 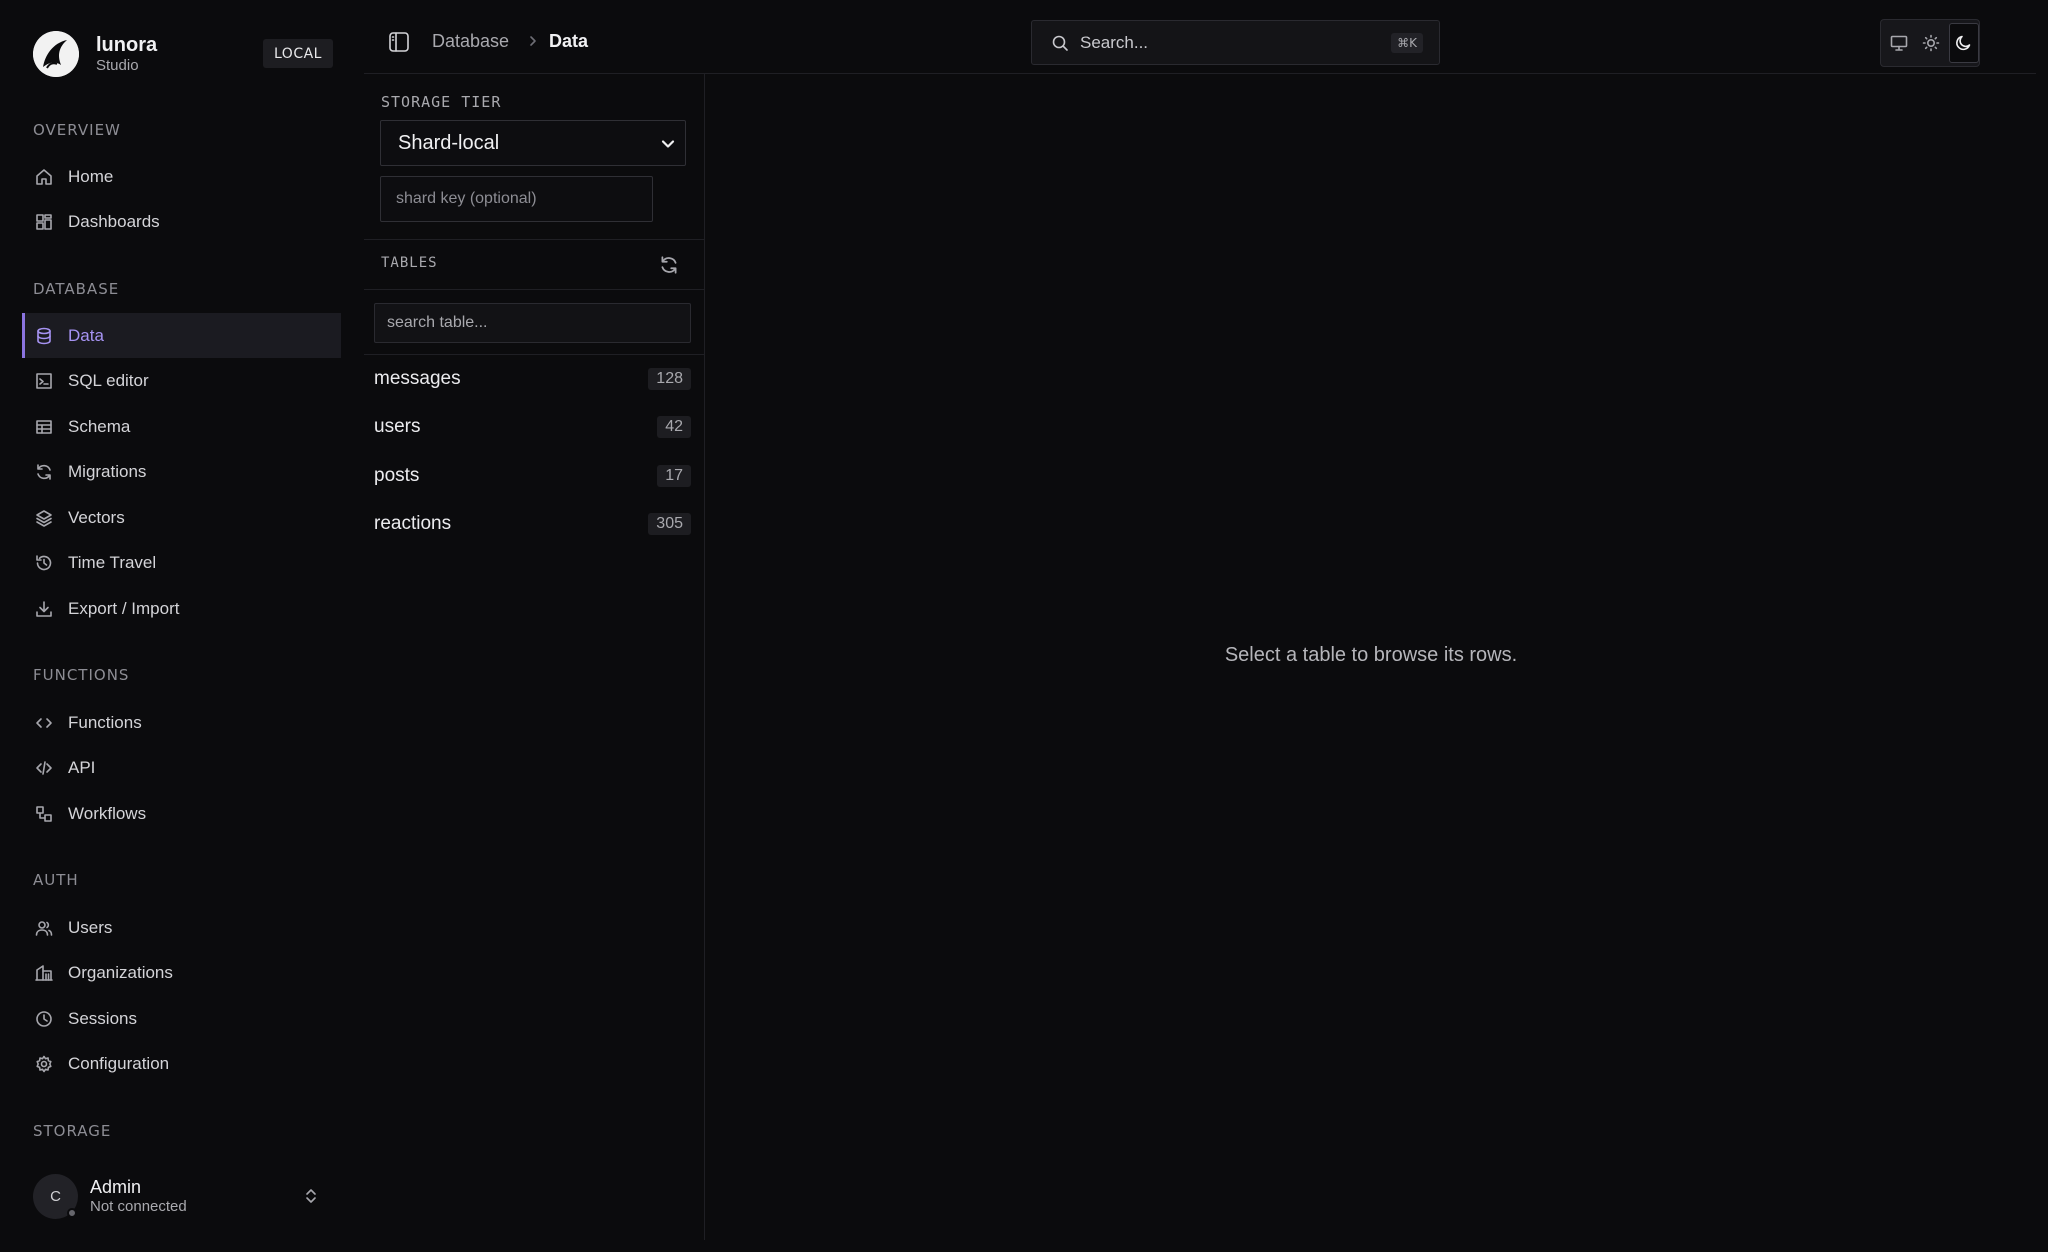 I want to click on brand: lunora Studio, so click(x=95, y=54).